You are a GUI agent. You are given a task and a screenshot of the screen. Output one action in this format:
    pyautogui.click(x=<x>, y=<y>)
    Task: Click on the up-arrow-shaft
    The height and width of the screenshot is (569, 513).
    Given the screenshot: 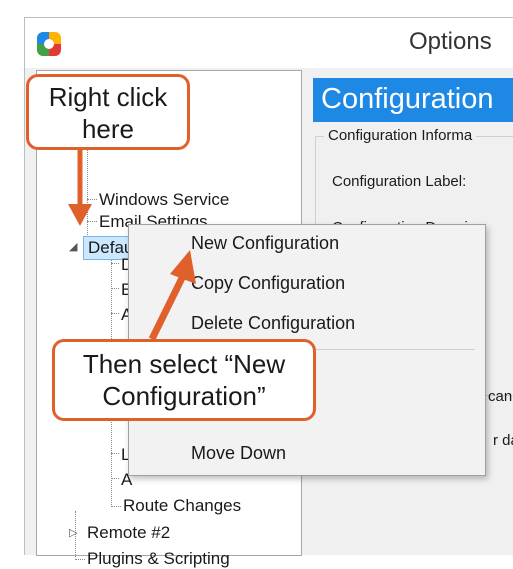 What is the action you would take?
    pyautogui.click(x=167, y=307)
    